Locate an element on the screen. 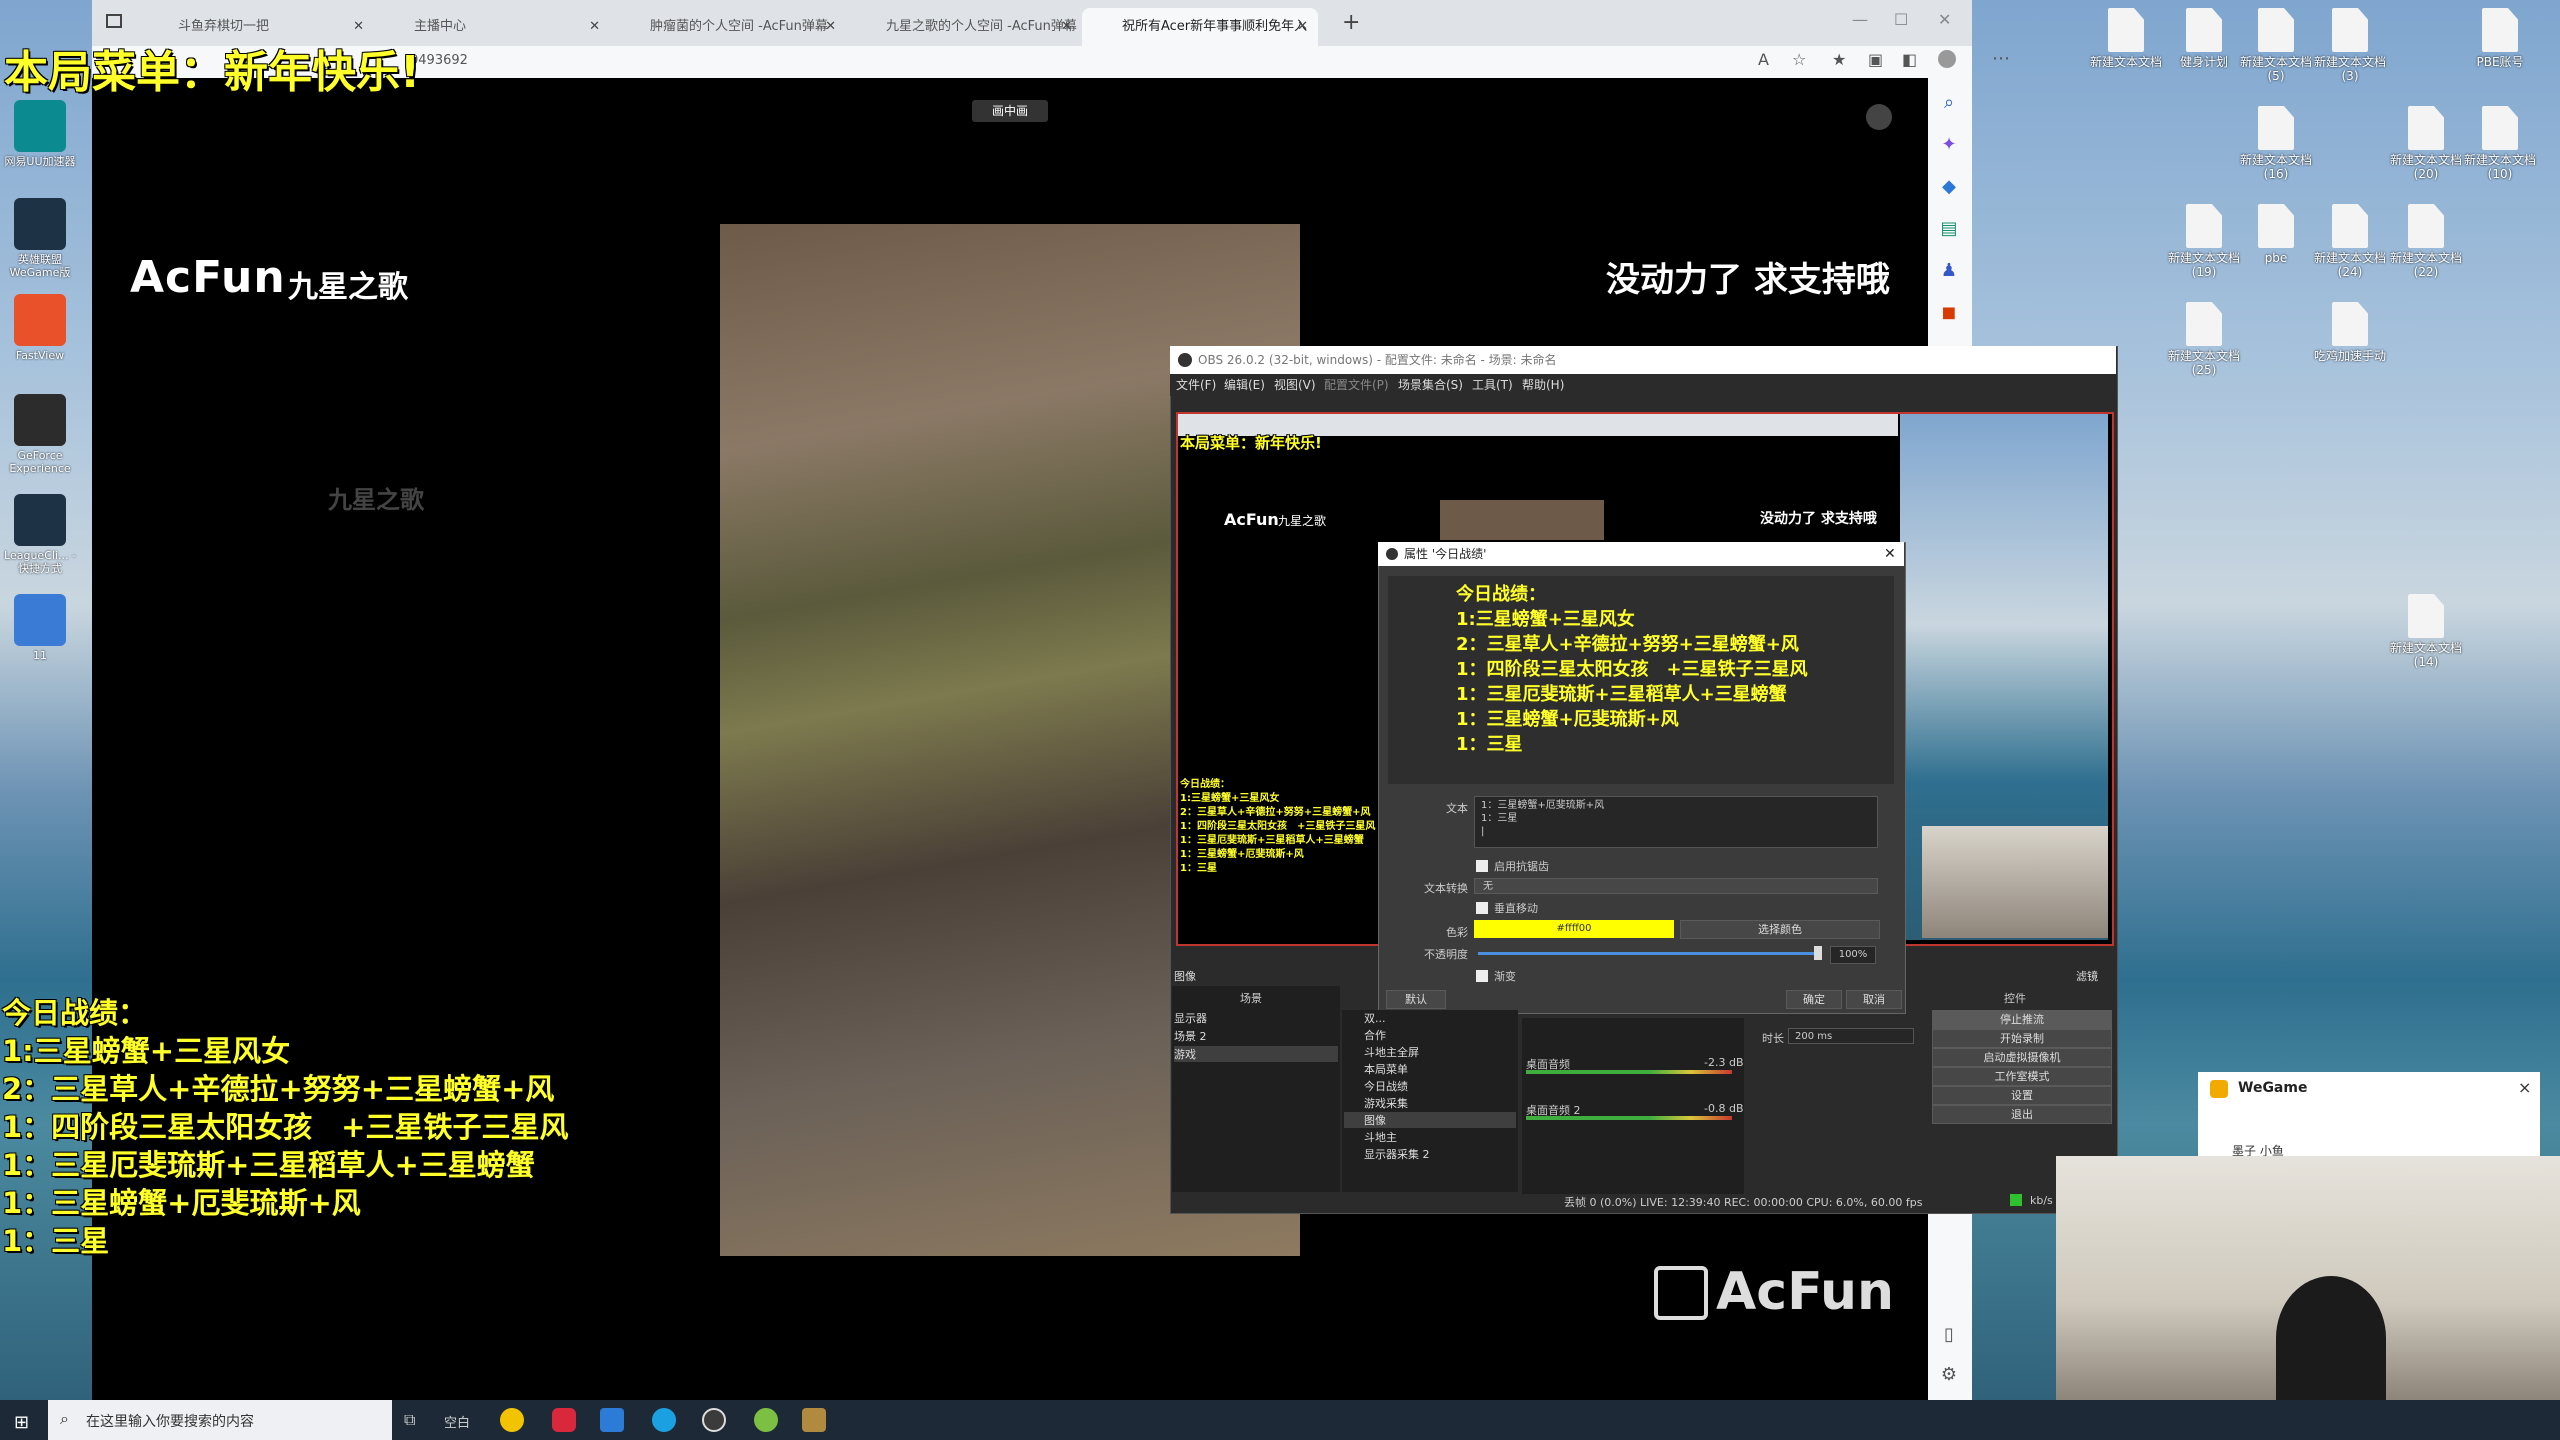 The image size is (2560, 1440). search-icon: ⌕ is located at coordinates (1949, 103).